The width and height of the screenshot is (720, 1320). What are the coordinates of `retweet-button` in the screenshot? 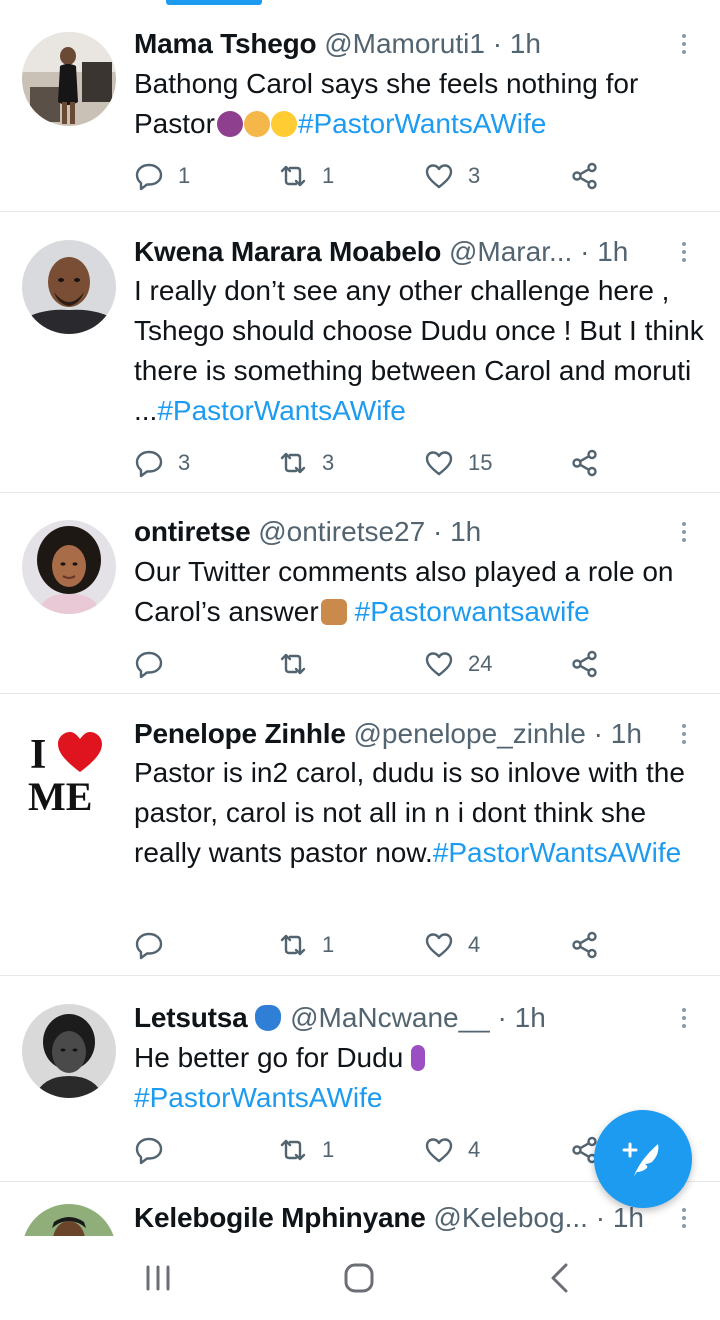 It's located at (300, 664).